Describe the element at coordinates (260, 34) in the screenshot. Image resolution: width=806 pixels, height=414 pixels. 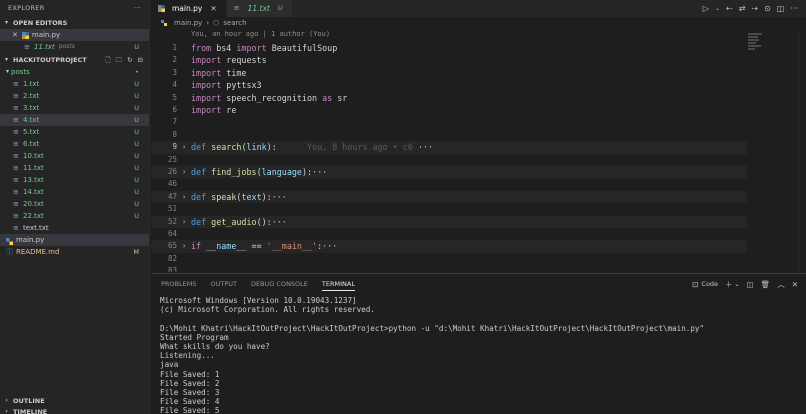
I see `git-blame-annotation: You, an hour ago | 1 author (You)` at that location.